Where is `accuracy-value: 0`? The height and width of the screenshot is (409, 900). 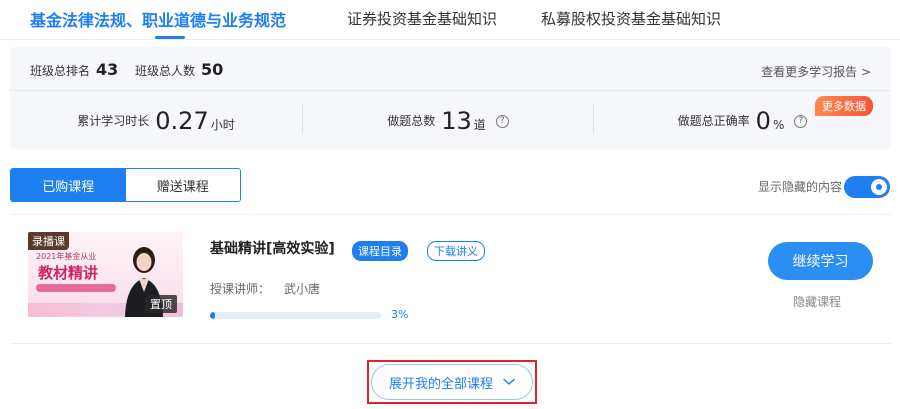 accuracy-value: 0 is located at coordinates (763, 120).